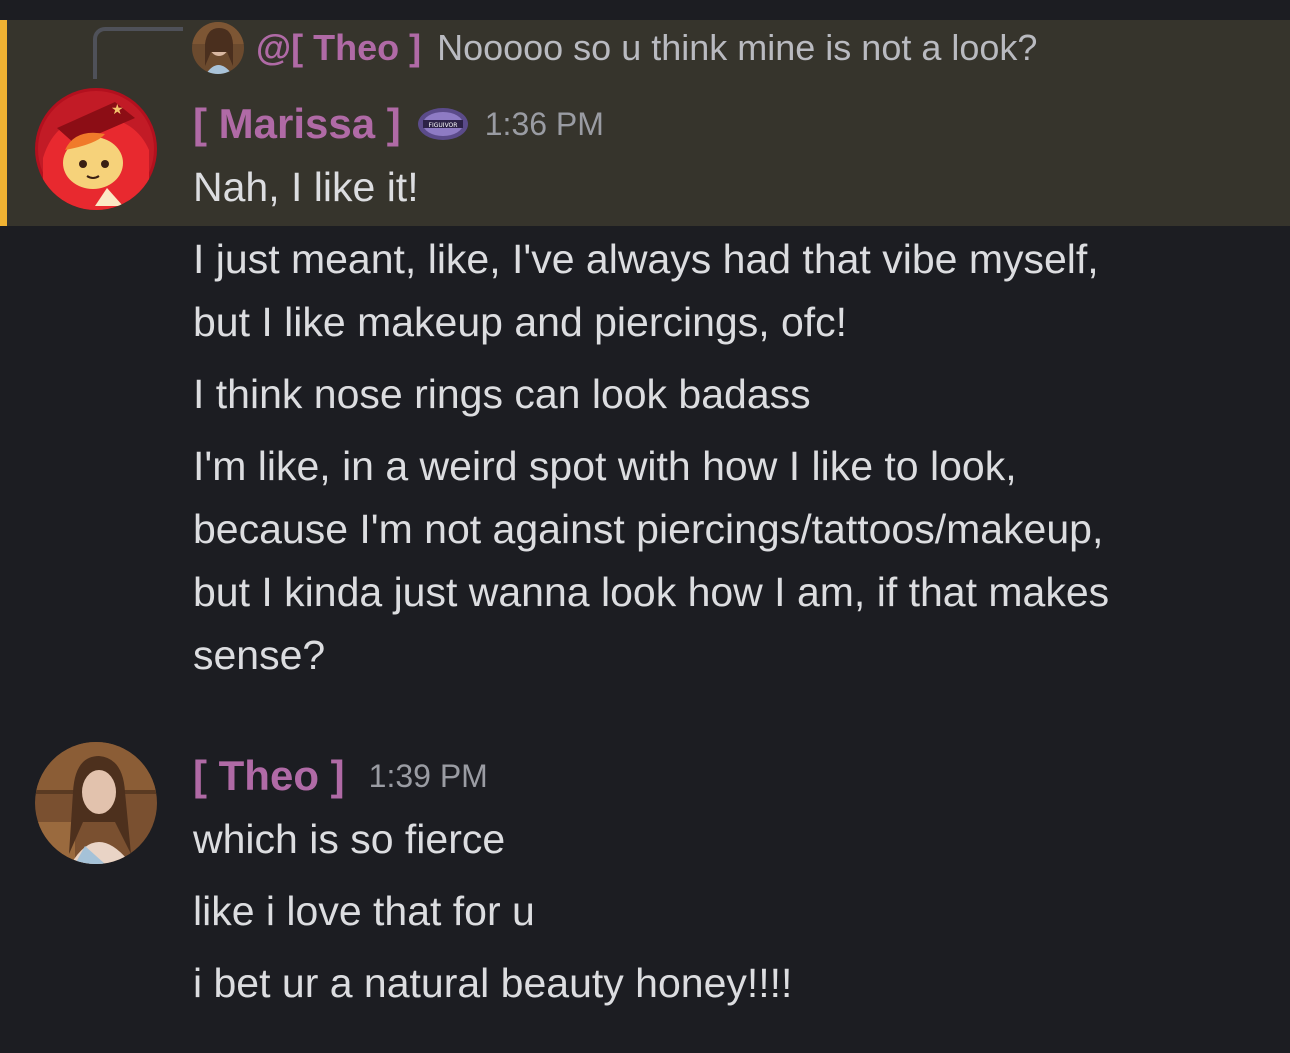 The image size is (1290, 1053). What do you see at coordinates (259, 655) in the screenshot?
I see `message-line: sense?` at bounding box center [259, 655].